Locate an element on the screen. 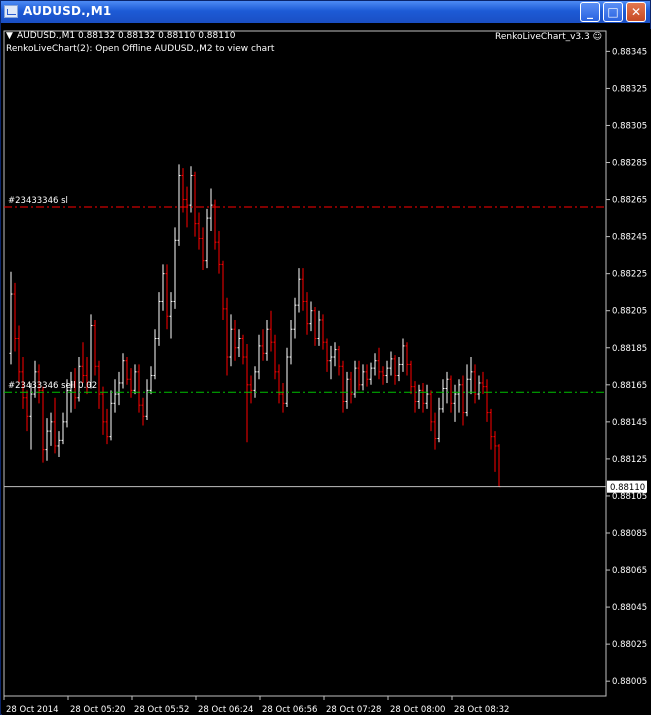 This screenshot has width=651, height=715. y-tick-label: 0.88005 is located at coordinates (629, 682).